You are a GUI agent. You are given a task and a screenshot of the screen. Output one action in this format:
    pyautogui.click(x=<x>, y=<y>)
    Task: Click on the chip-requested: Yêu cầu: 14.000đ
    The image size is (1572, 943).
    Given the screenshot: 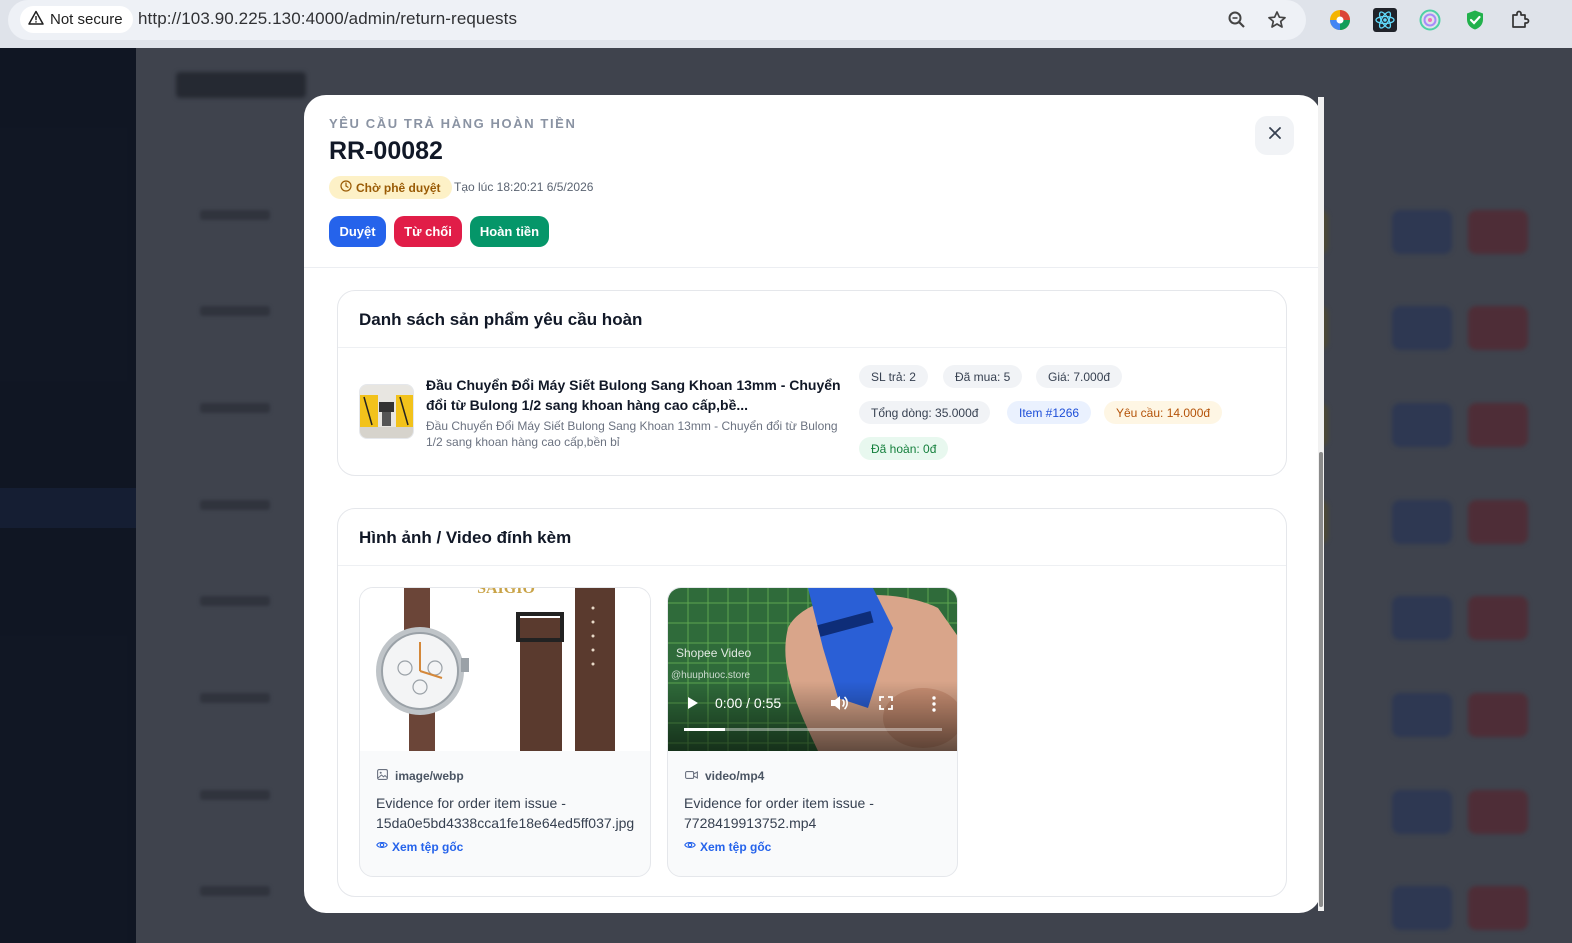 What is the action you would take?
    pyautogui.click(x=1163, y=412)
    